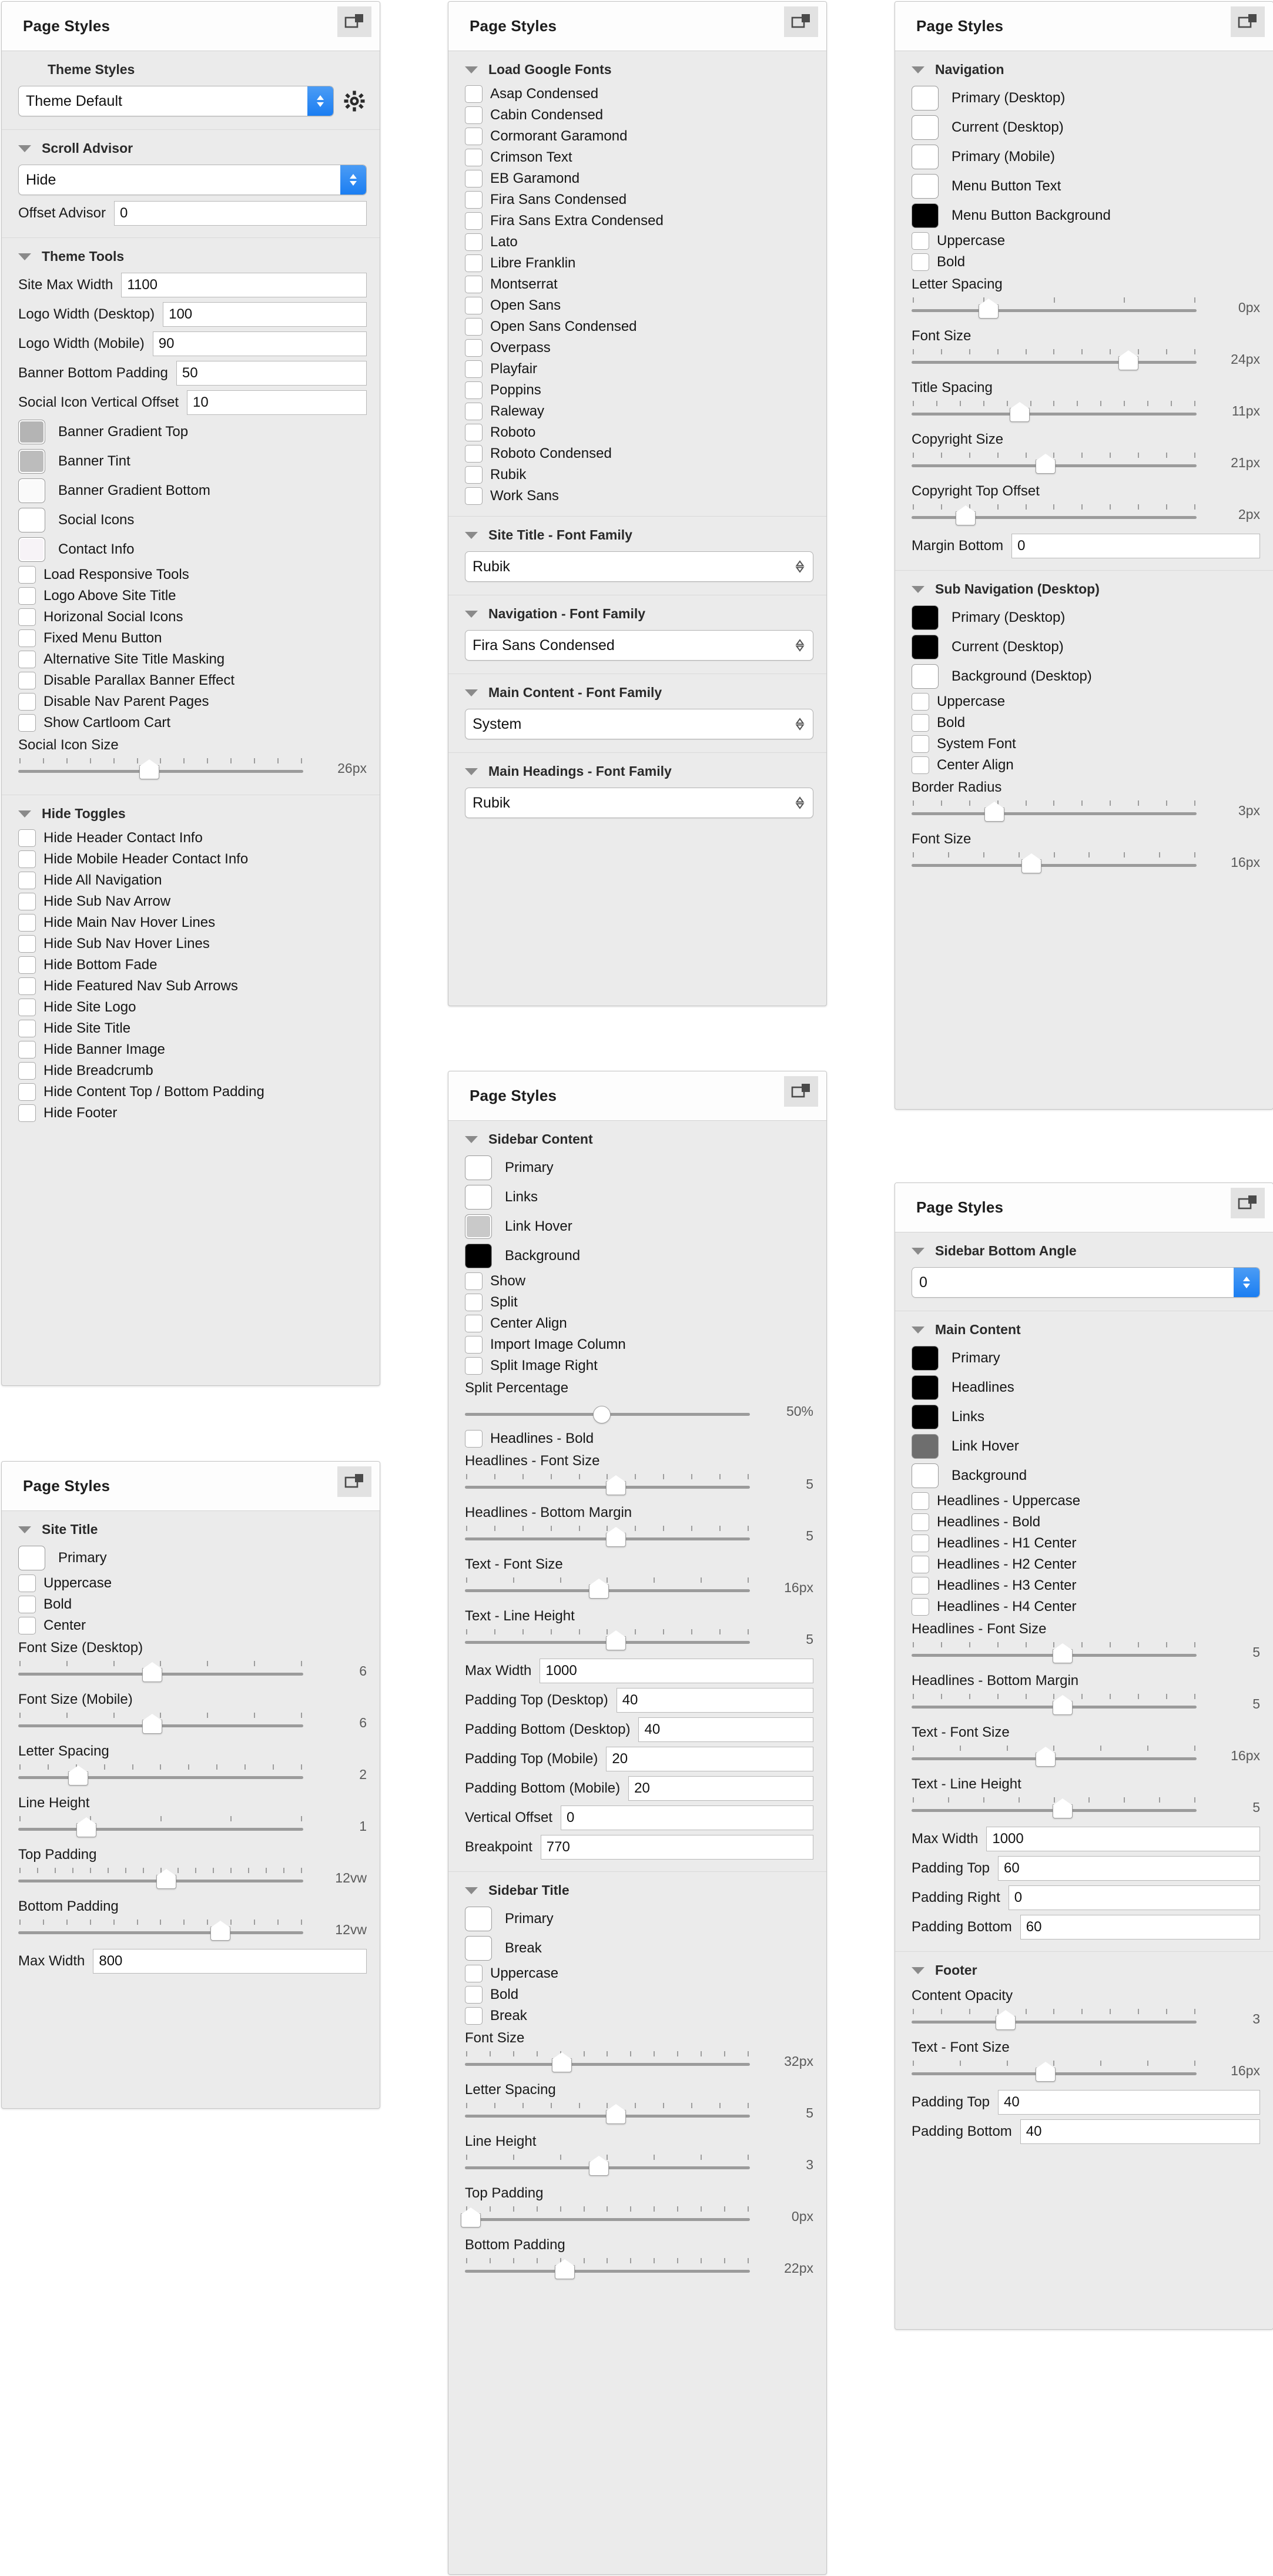 Image resolution: width=1273 pixels, height=2576 pixels. What do you see at coordinates (1129, 1868) in the screenshot?
I see `field-input: 60` at bounding box center [1129, 1868].